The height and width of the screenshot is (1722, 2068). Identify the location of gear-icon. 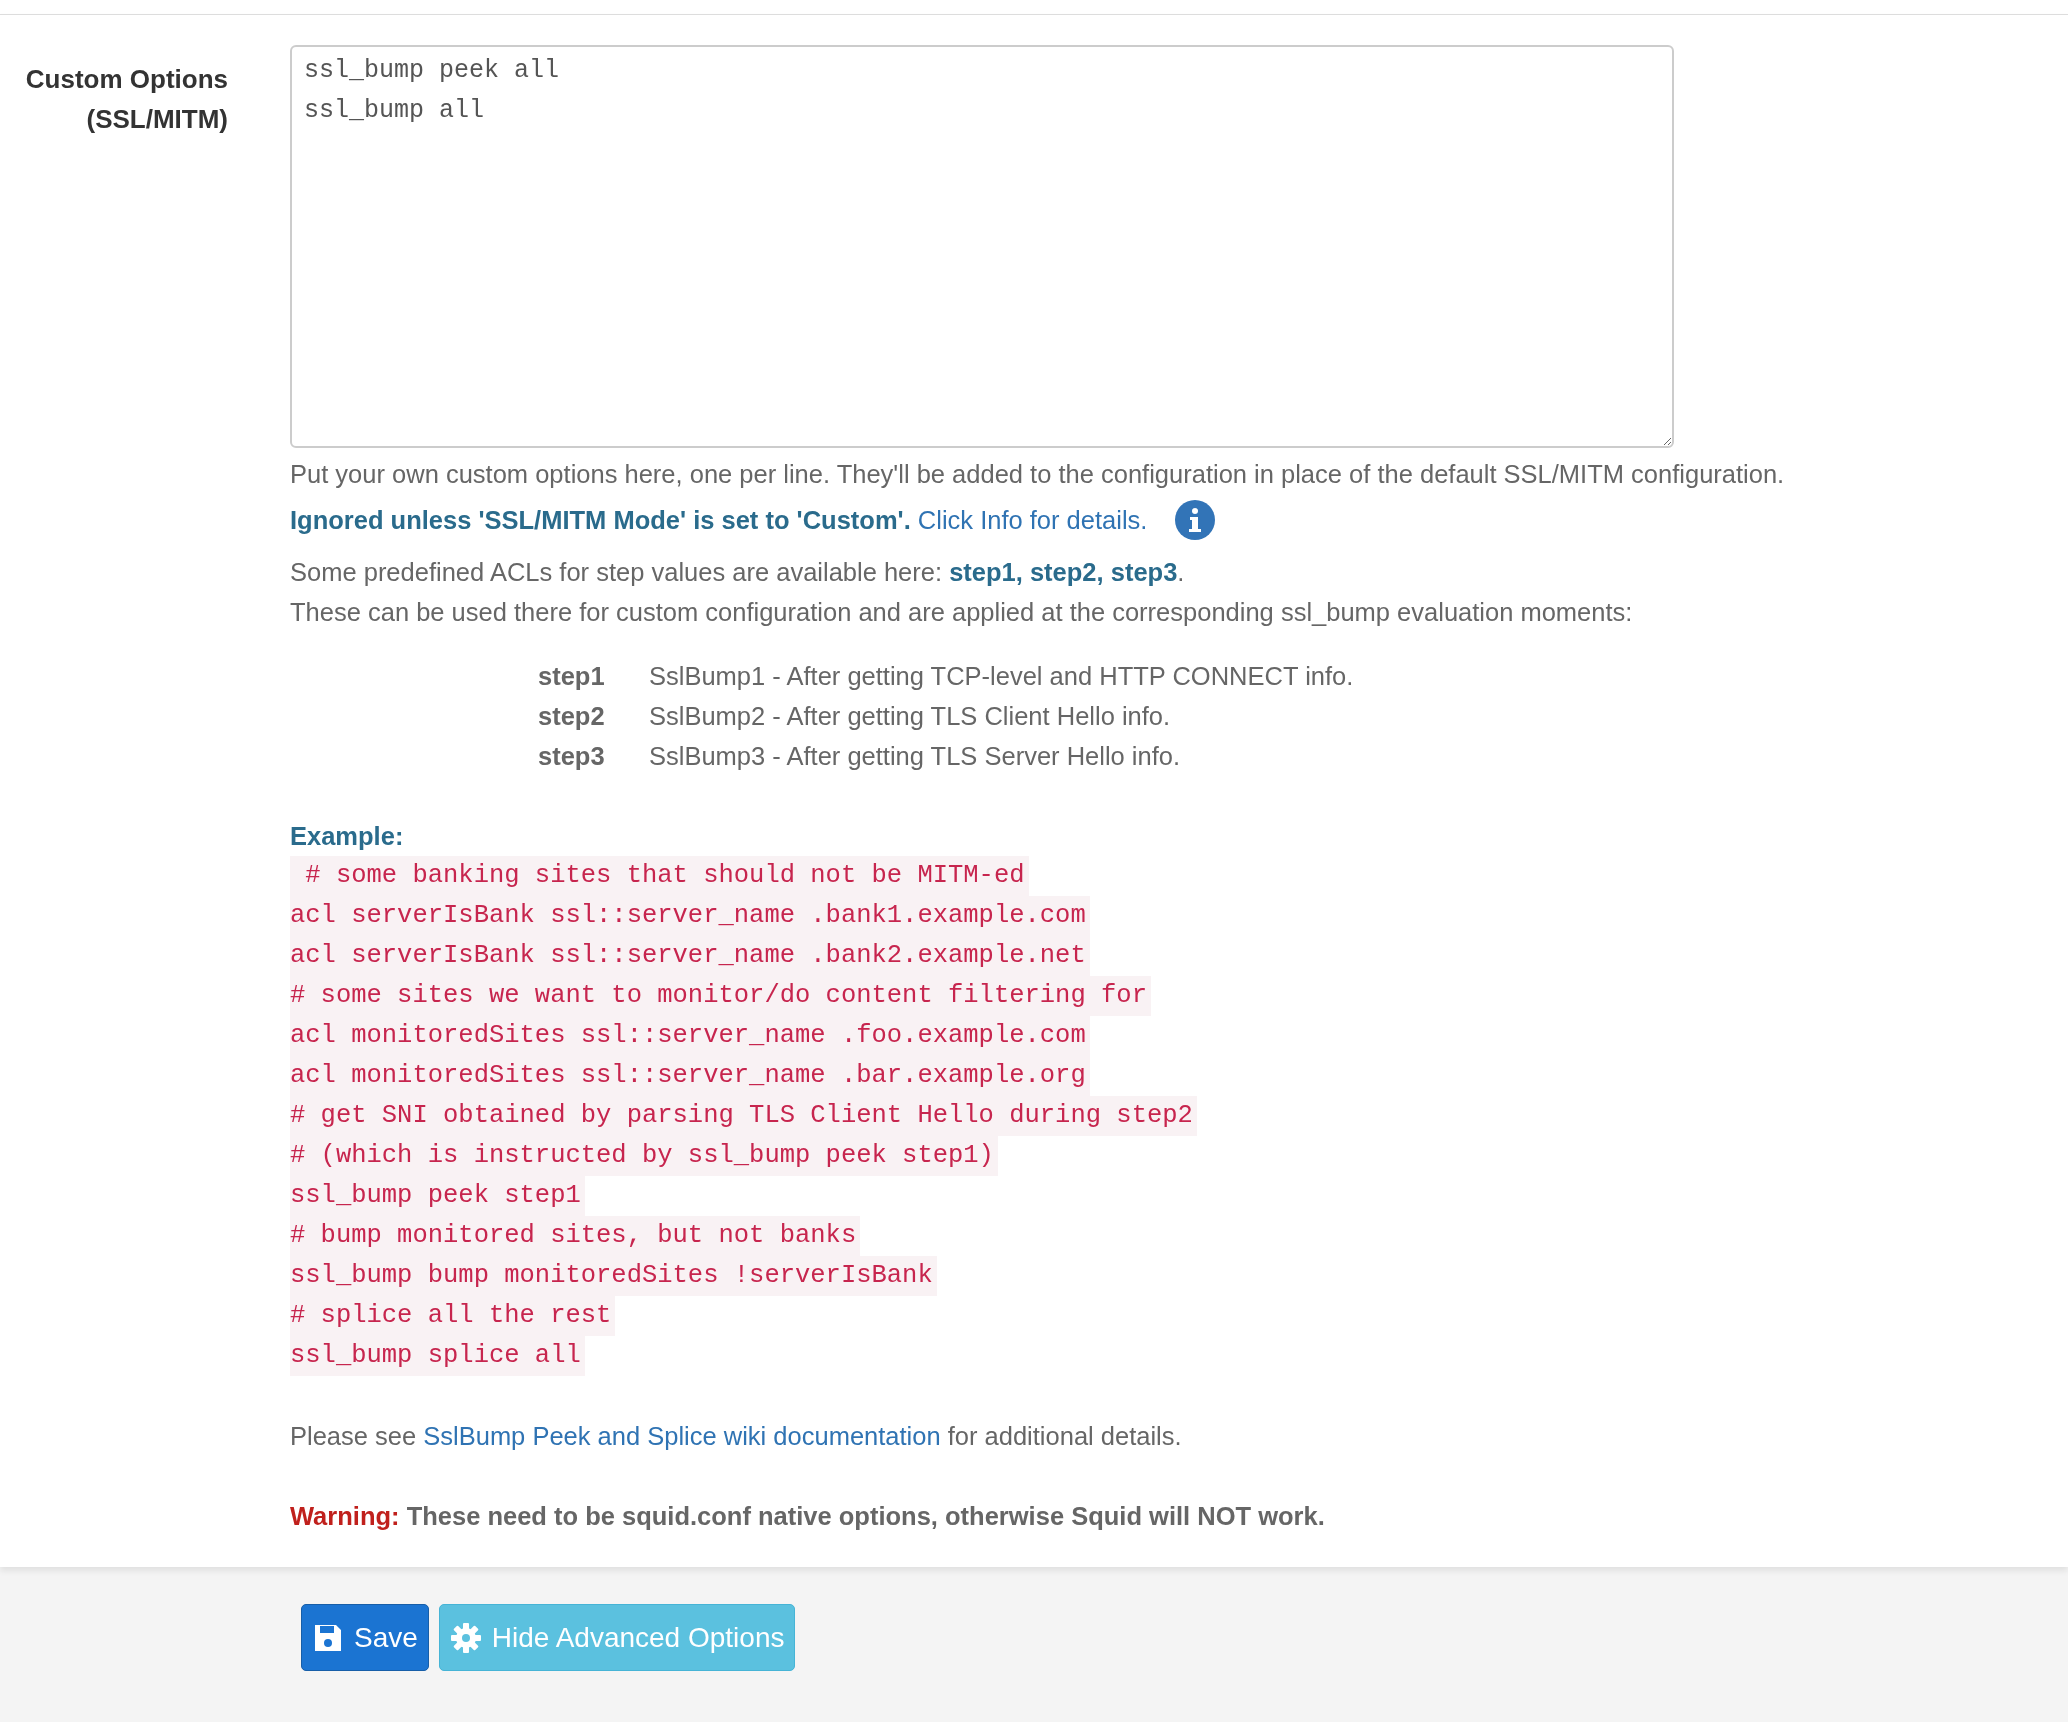
(465, 1637).